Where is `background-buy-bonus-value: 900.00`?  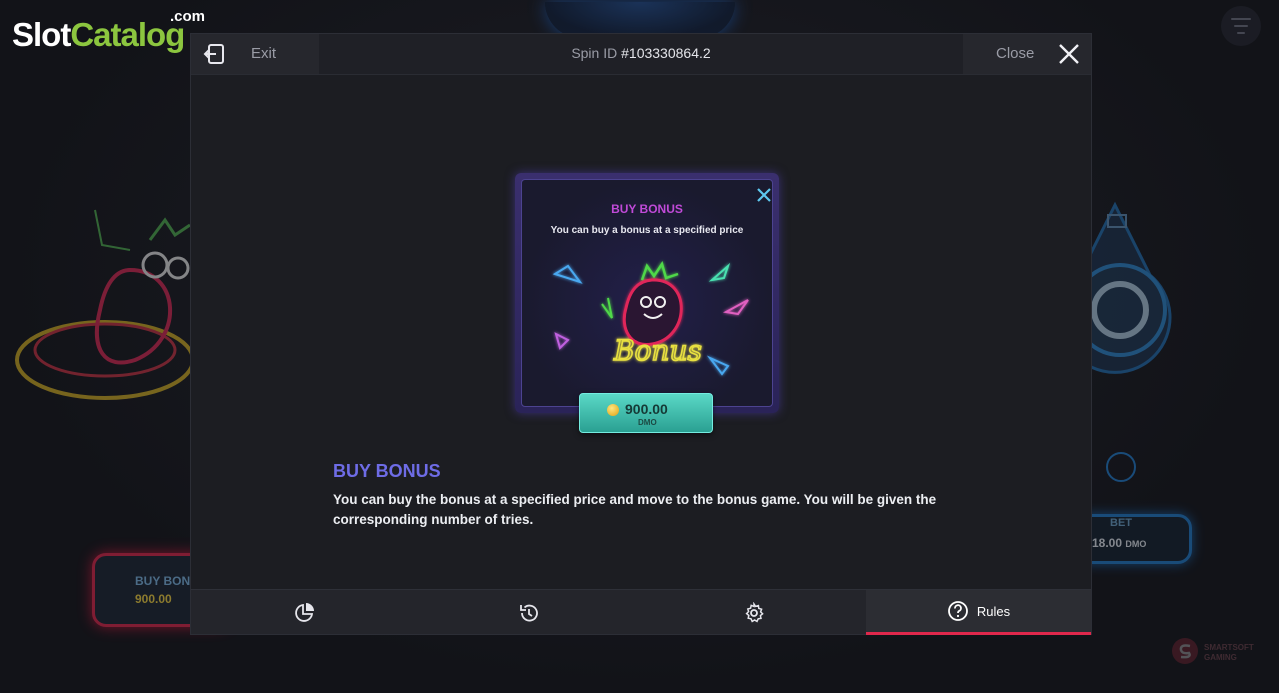
background-buy-bonus-value: 900.00 is located at coordinates (153, 599).